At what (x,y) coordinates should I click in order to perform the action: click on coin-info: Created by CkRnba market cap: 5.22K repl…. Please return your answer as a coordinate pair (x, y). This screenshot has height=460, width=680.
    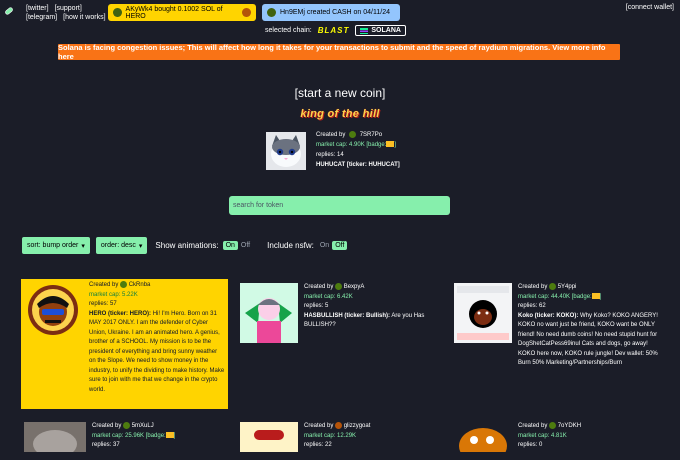
    Looking at the image, I should click on (157, 336).